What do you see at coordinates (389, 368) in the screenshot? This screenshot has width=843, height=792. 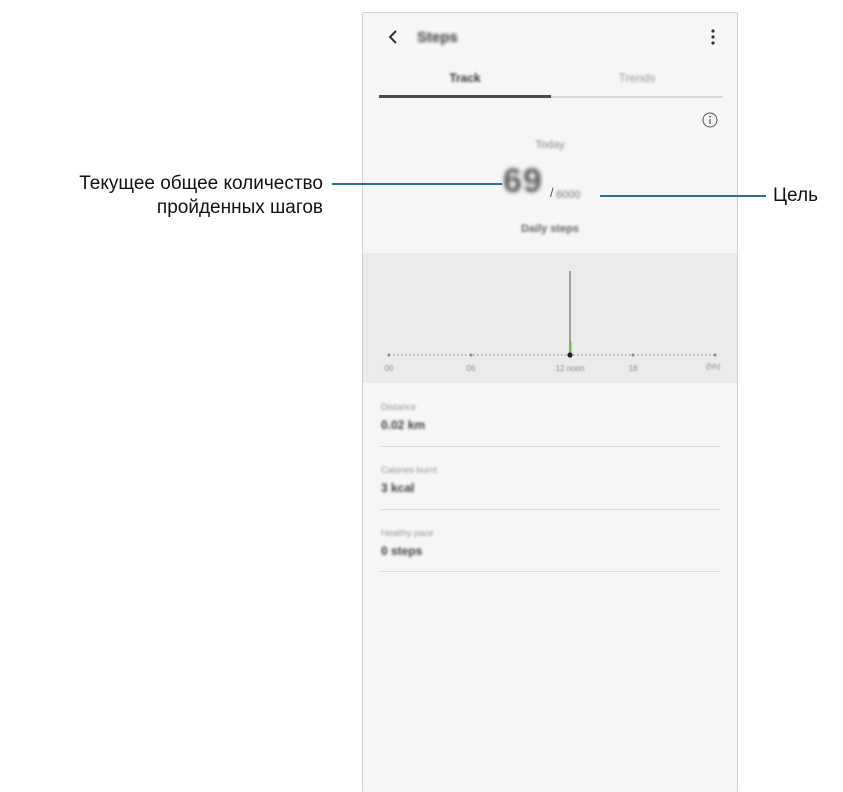 I see `x-label-00: 00` at bounding box center [389, 368].